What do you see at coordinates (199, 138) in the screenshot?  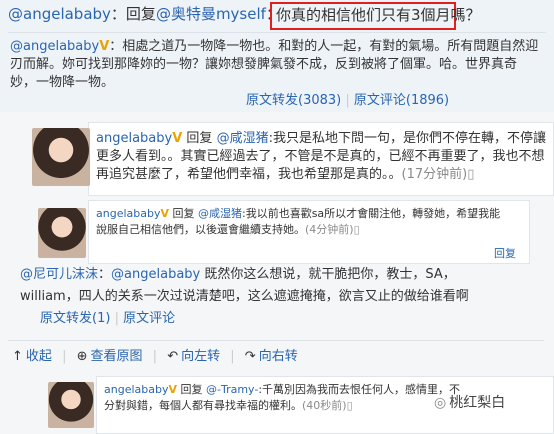 I see `comment-1-reply-word: 回复` at bounding box center [199, 138].